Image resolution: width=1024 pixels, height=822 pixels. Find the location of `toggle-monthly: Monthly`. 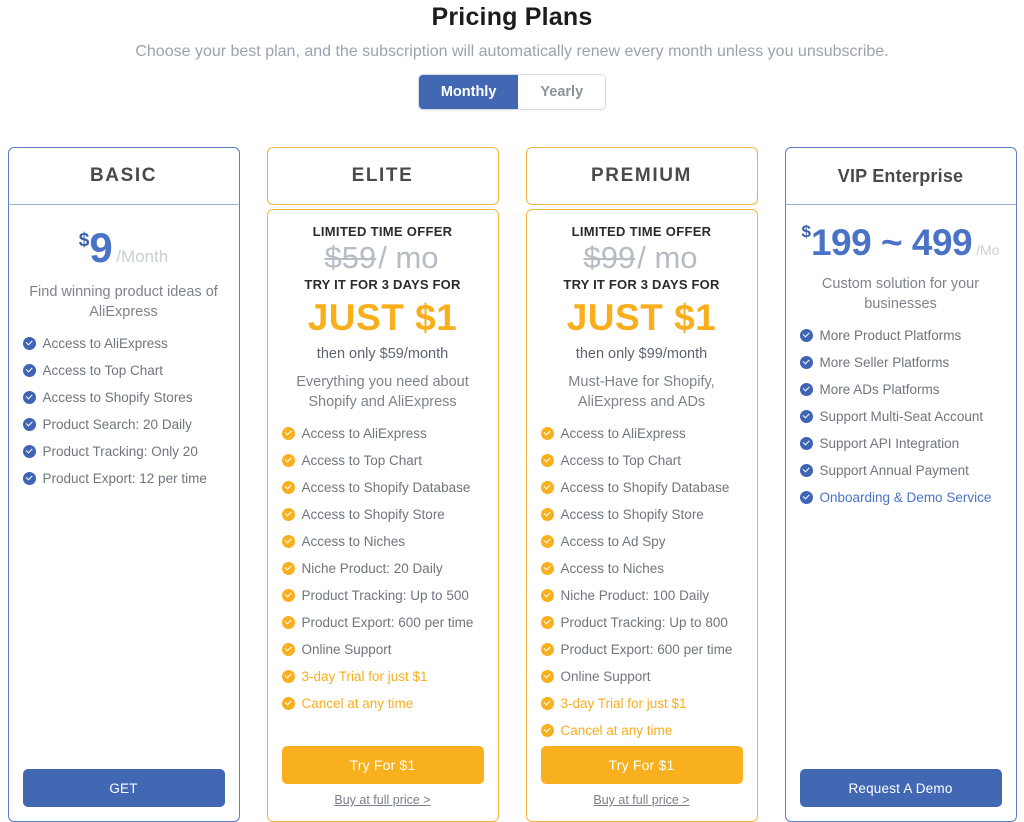

toggle-monthly: Monthly is located at coordinates (468, 92).